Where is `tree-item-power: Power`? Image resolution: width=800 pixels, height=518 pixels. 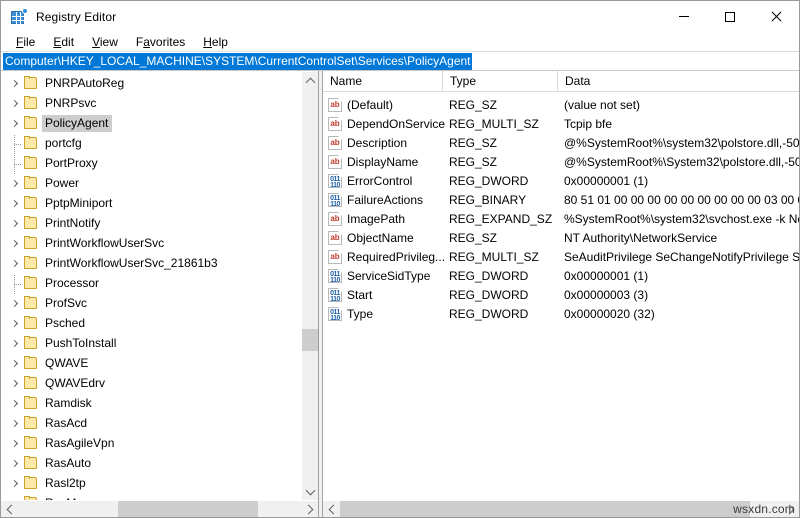 tree-item-power: Power is located at coordinates (151, 183).